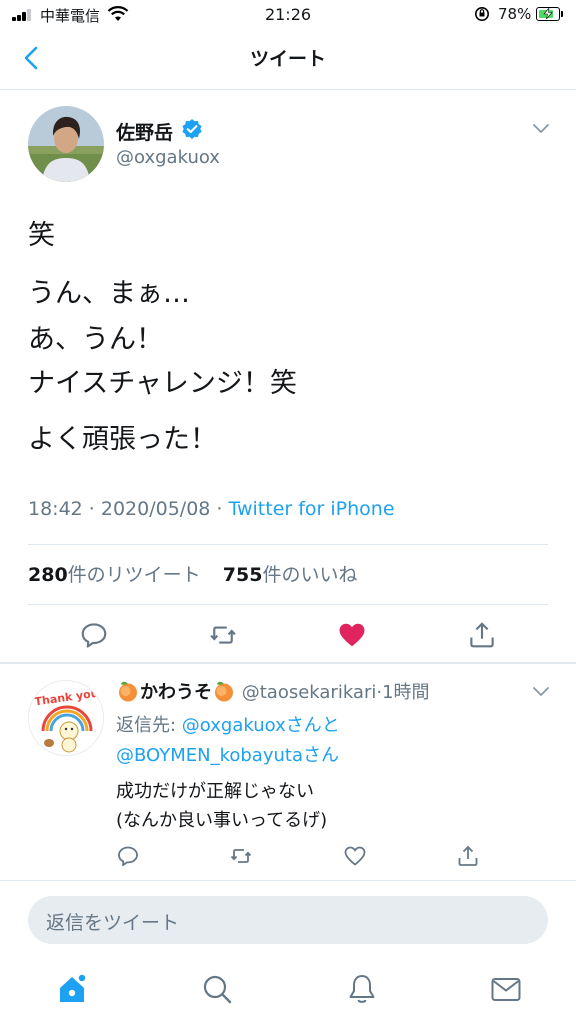 This screenshot has width=576, height=1024. What do you see at coordinates (482, 14) in the screenshot?
I see `rotation-lock-icon` at bounding box center [482, 14].